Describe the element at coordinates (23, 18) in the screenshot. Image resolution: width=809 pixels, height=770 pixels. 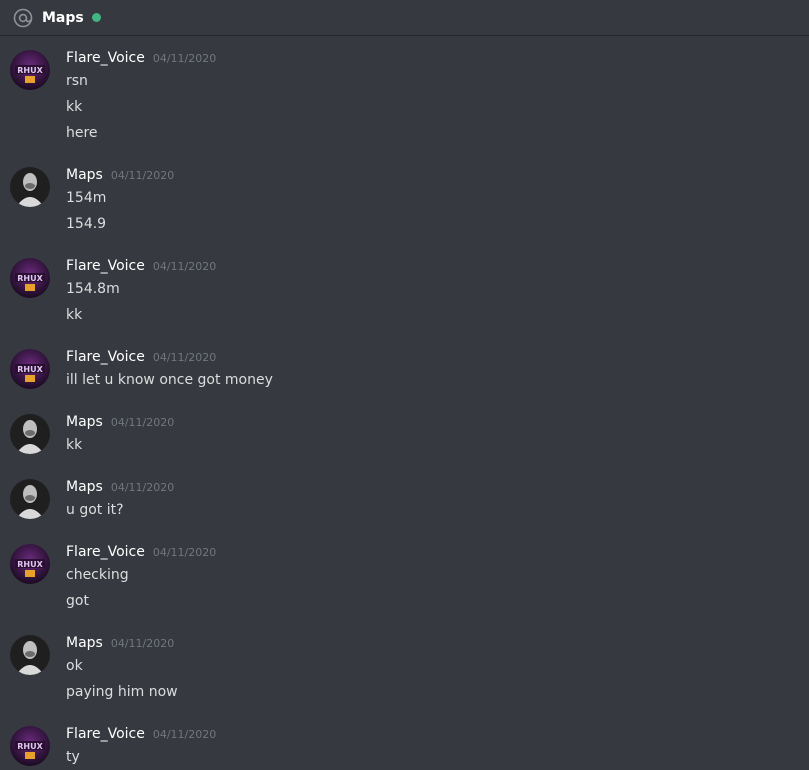
I see `at-icon` at that location.